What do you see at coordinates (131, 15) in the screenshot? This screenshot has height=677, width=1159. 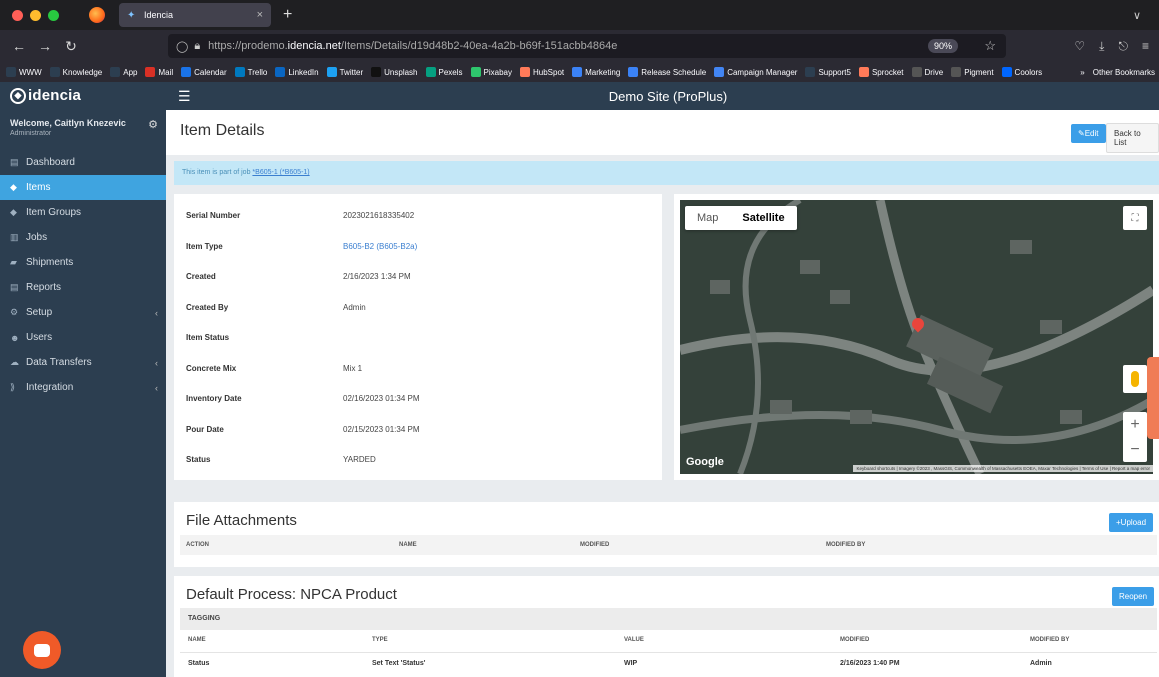 I see `idencia-favicon-icon: ✦` at bounding box center [131, 15].